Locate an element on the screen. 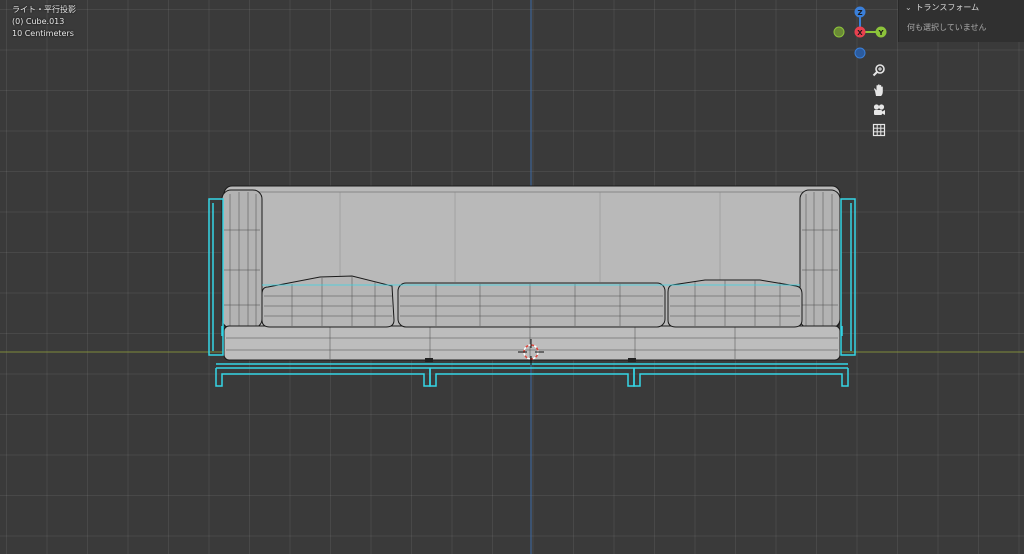 The image size is (1024, 554). sidebar-transform-panel: ⌄ トランスフォーム 何も選択していません is located at coordinates (961, 21).